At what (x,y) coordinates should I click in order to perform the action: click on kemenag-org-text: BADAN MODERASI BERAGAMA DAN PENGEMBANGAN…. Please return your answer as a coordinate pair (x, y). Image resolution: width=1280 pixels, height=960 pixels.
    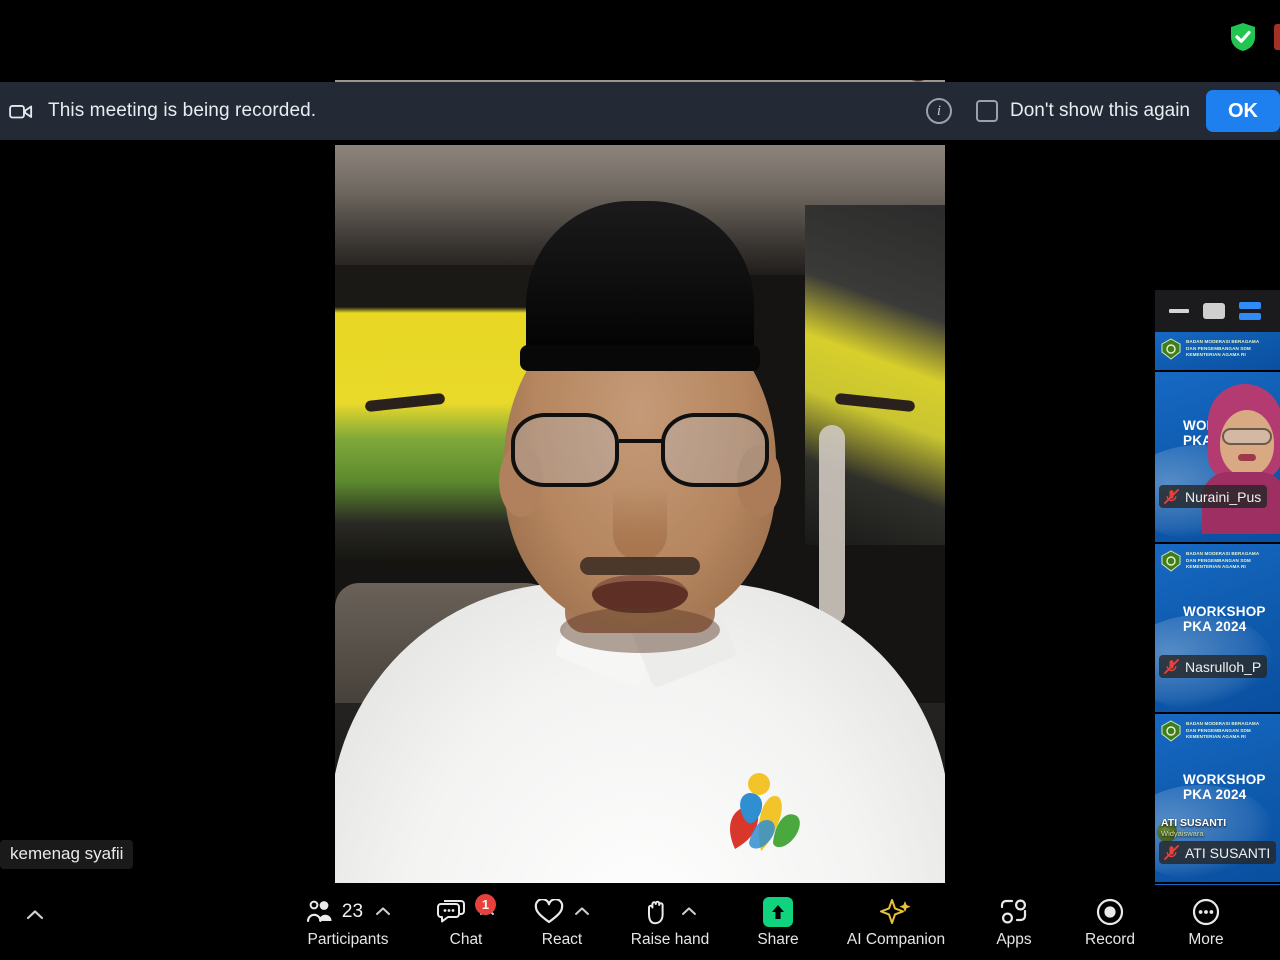
    Looking at the image, I should click on (1222, 561).